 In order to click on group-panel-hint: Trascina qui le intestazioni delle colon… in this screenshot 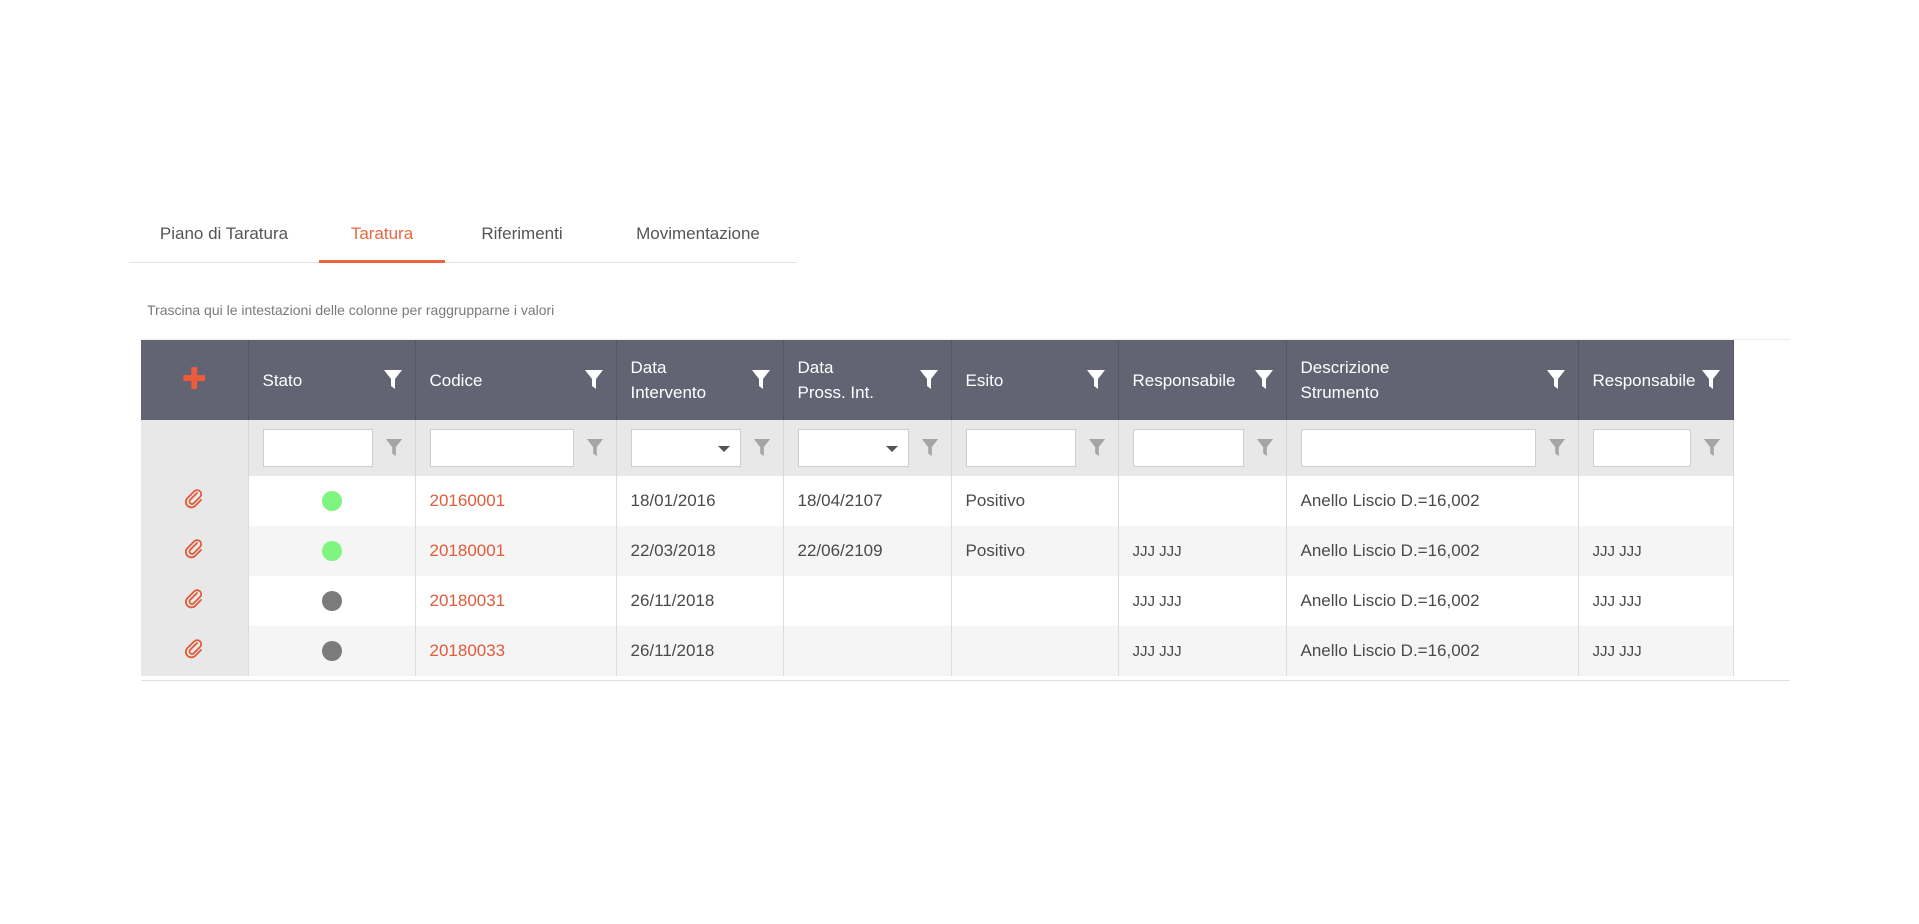, I will do `click(350, 310)`.